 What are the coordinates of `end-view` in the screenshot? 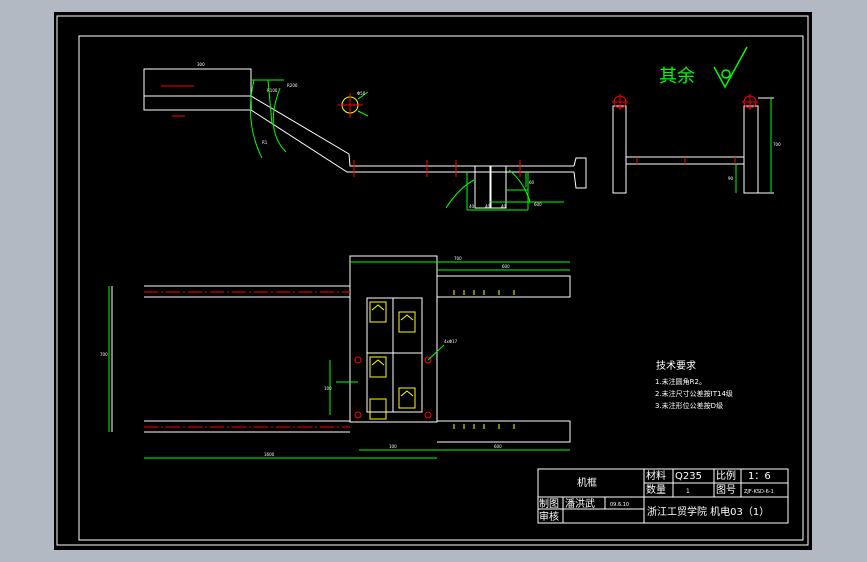 It's located at (693, 145).